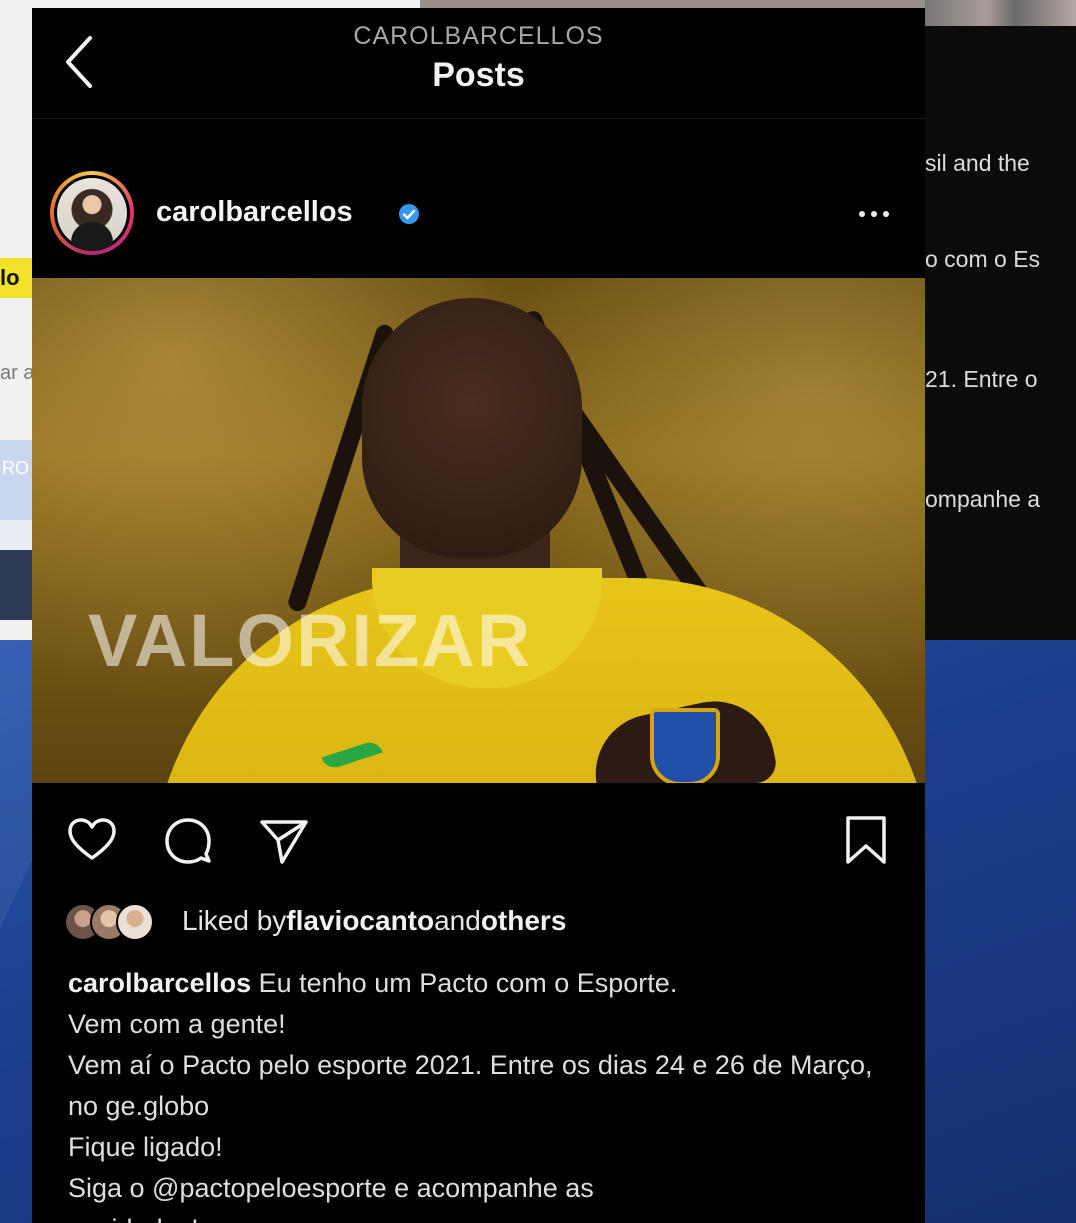 The height and width of the screenshot is (1223, 1076). I want to click on image-watermark: VALORIZAR, so click(310, 640).